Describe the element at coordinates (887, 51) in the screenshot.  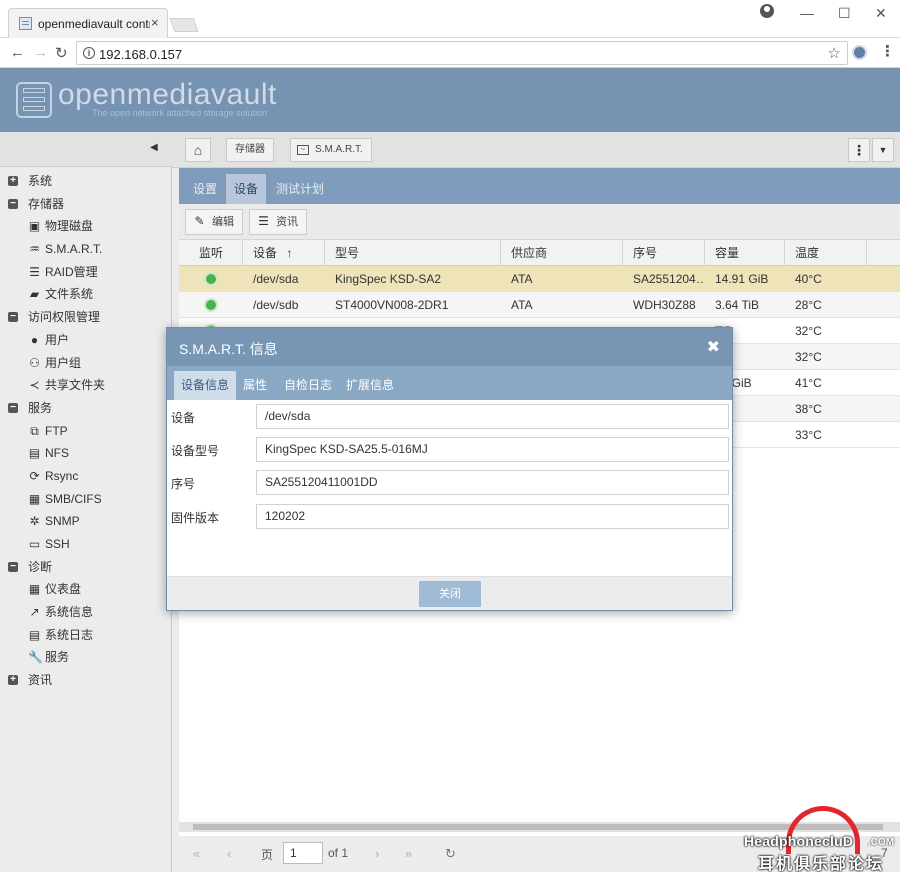
I see `browser-menu-icon: ⋮` at that location.